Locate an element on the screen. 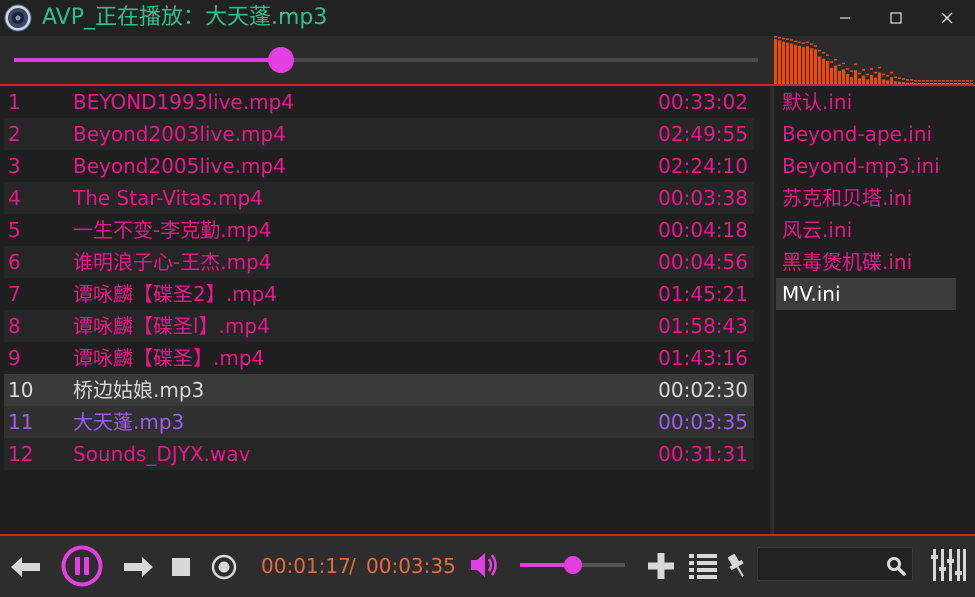 The width and height of the screenshot is (975, 597). track-duration: 00:02:30 is located at coordinates (703, 390).